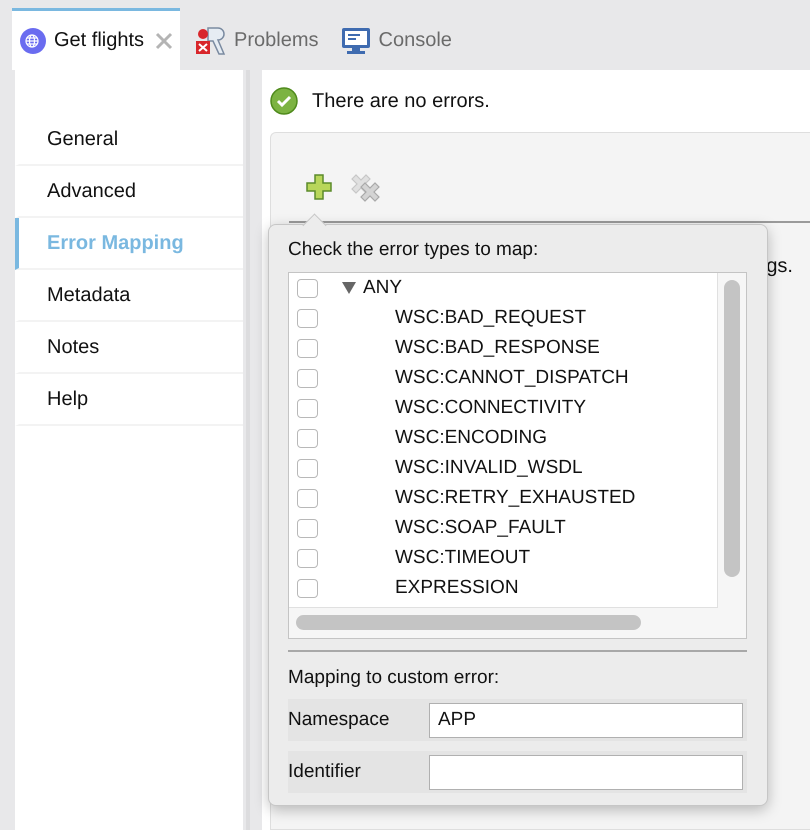 The height and width of the screenshot is (830, 810). Describe the element at coordinates (129, 140) in the screenshot. I see `sidebar-item: General` at that location.